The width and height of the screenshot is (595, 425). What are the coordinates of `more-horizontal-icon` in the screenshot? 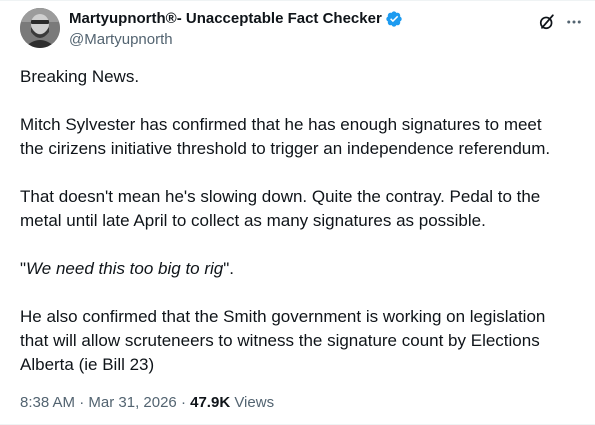 It's located at (574, 22).